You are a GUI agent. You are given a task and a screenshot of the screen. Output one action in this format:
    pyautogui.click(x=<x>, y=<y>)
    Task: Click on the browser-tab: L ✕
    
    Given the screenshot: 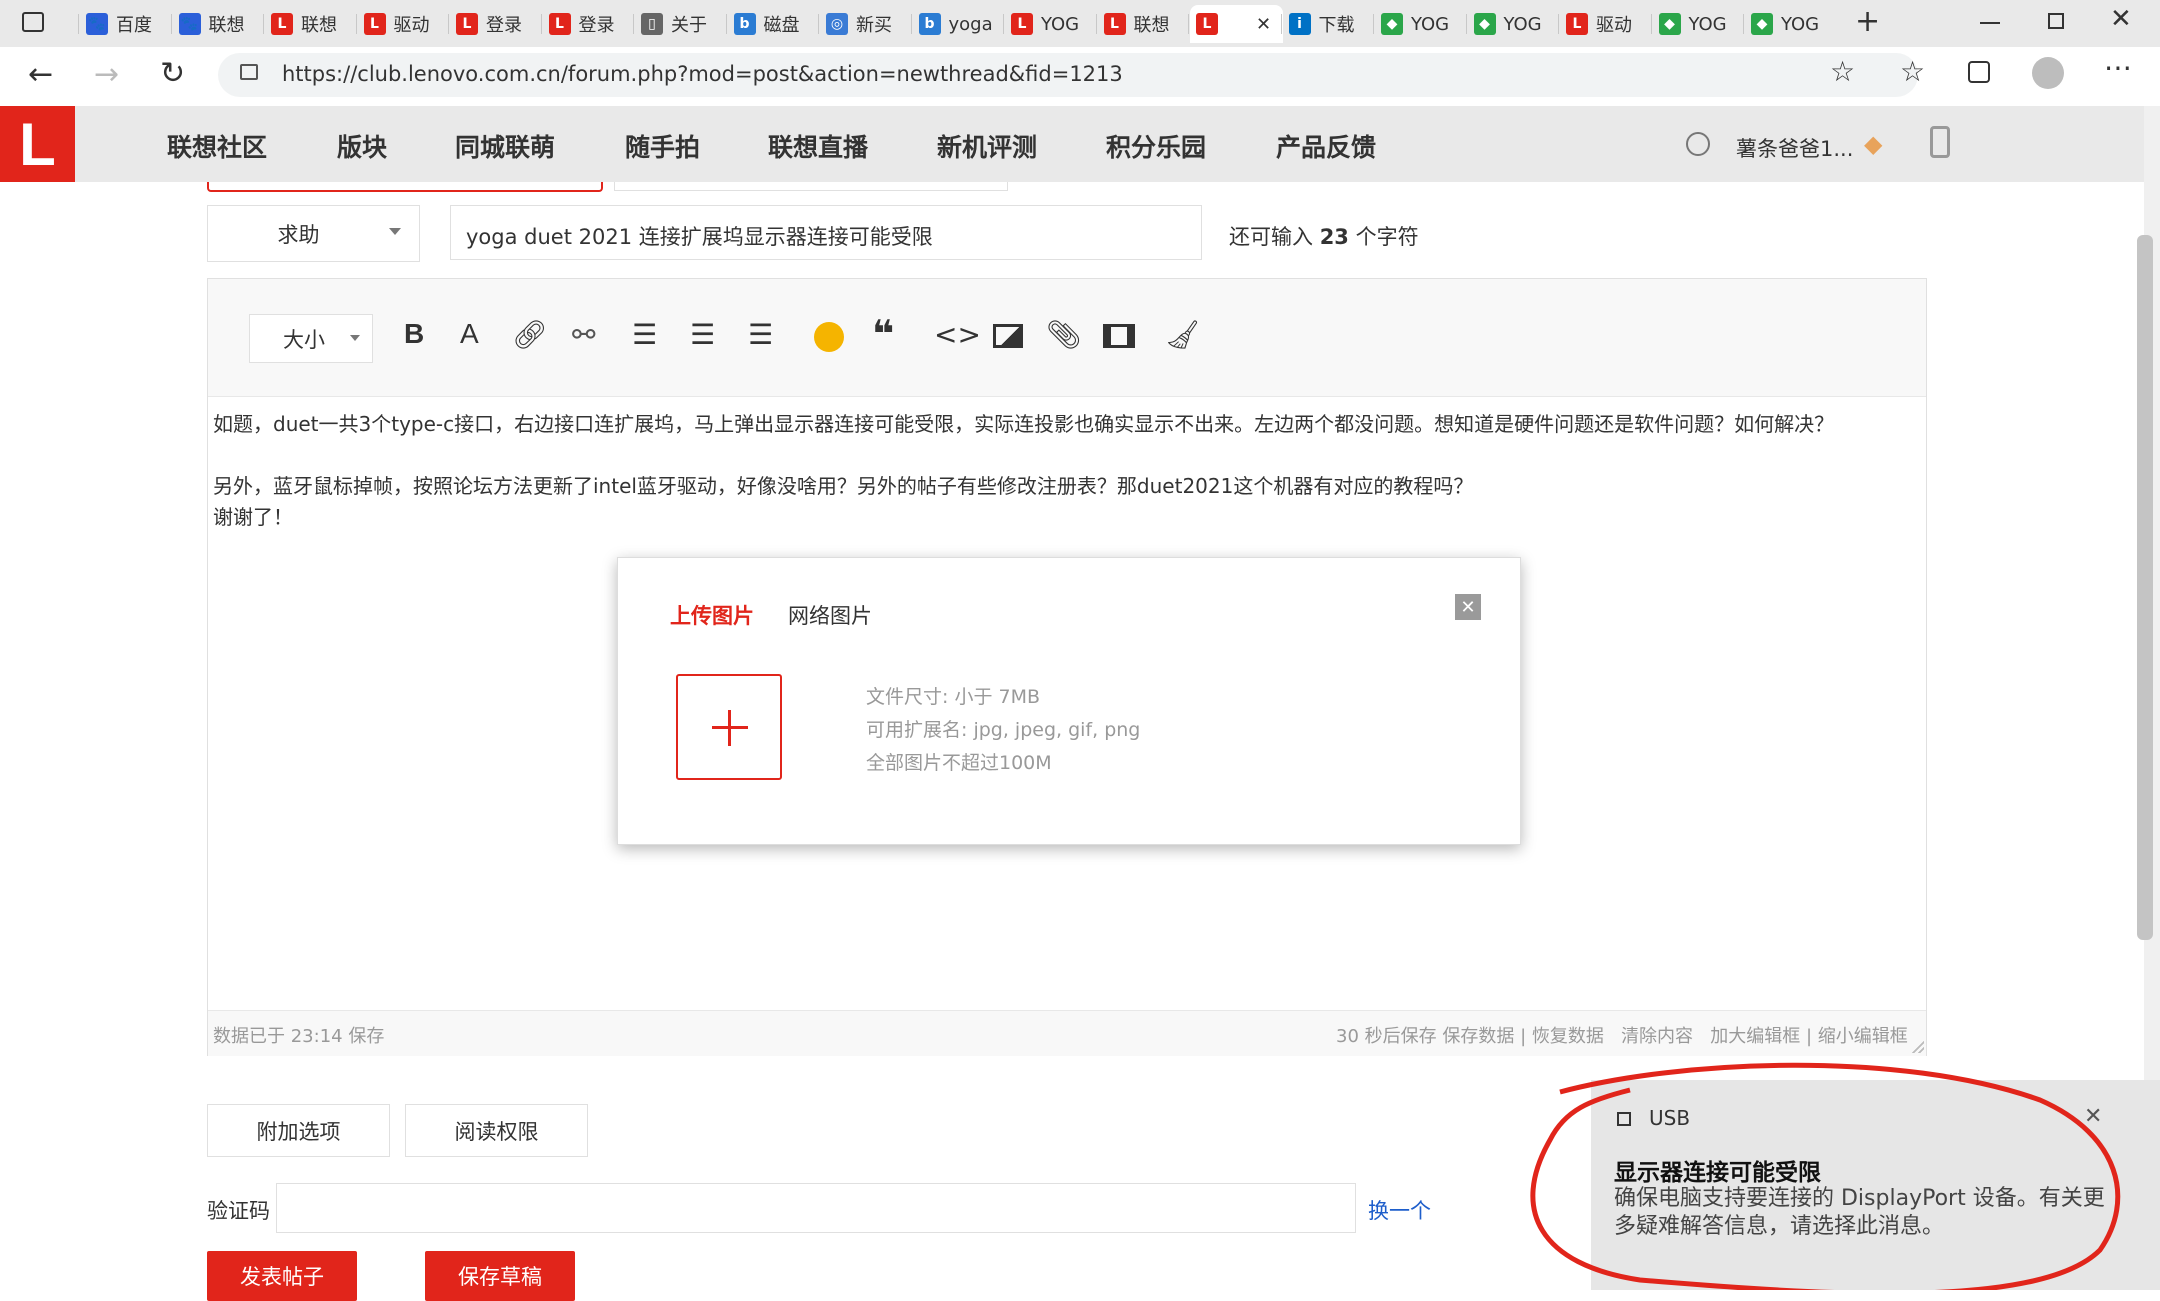 What is the action you would take?
    pyautogui.click(x=1236, y=24)
    